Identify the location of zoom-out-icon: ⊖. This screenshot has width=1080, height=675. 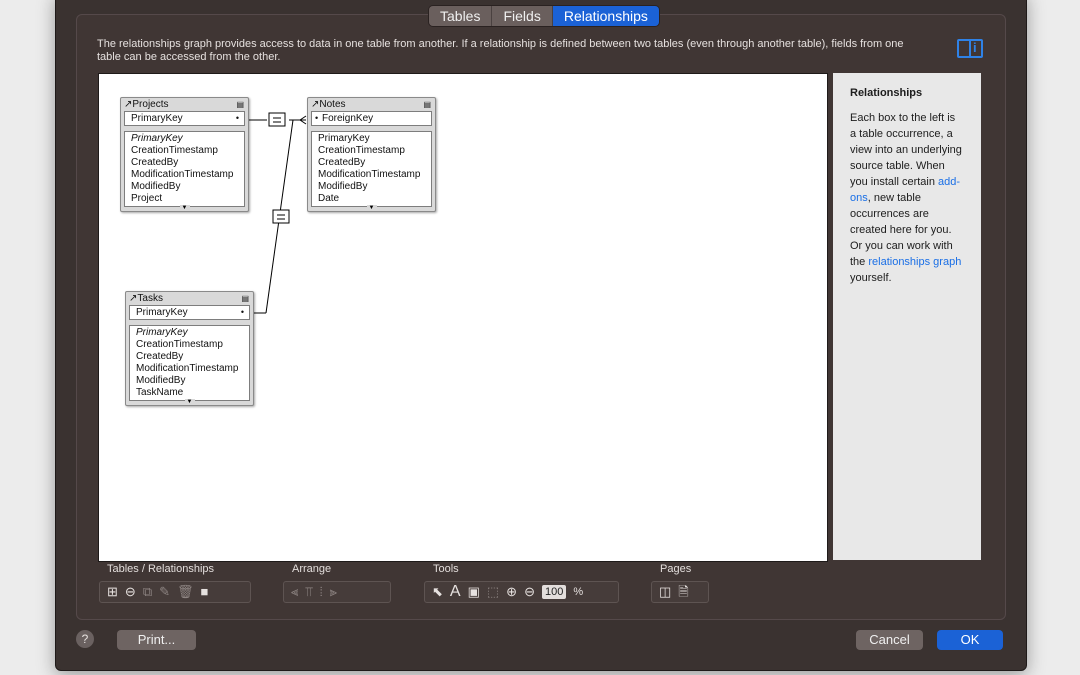
(529, 592).